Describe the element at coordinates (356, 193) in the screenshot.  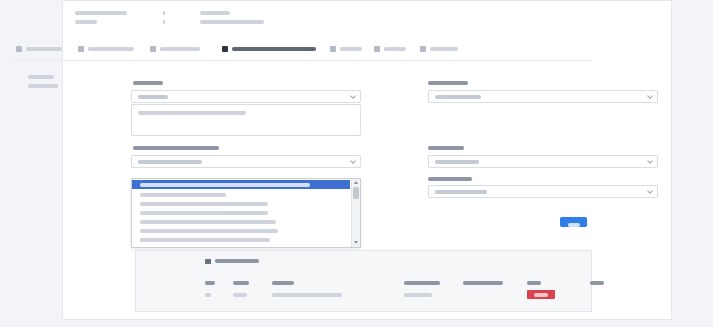
I see `scrollbar-thumb` at that location.